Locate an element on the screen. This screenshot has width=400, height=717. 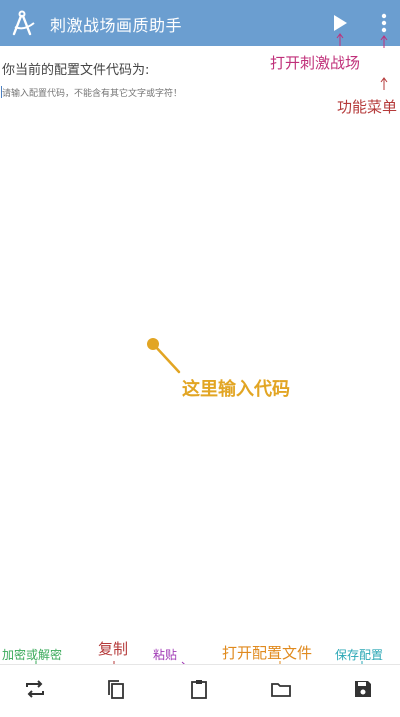
clipboard-icon is located at coordinates (199, 689).